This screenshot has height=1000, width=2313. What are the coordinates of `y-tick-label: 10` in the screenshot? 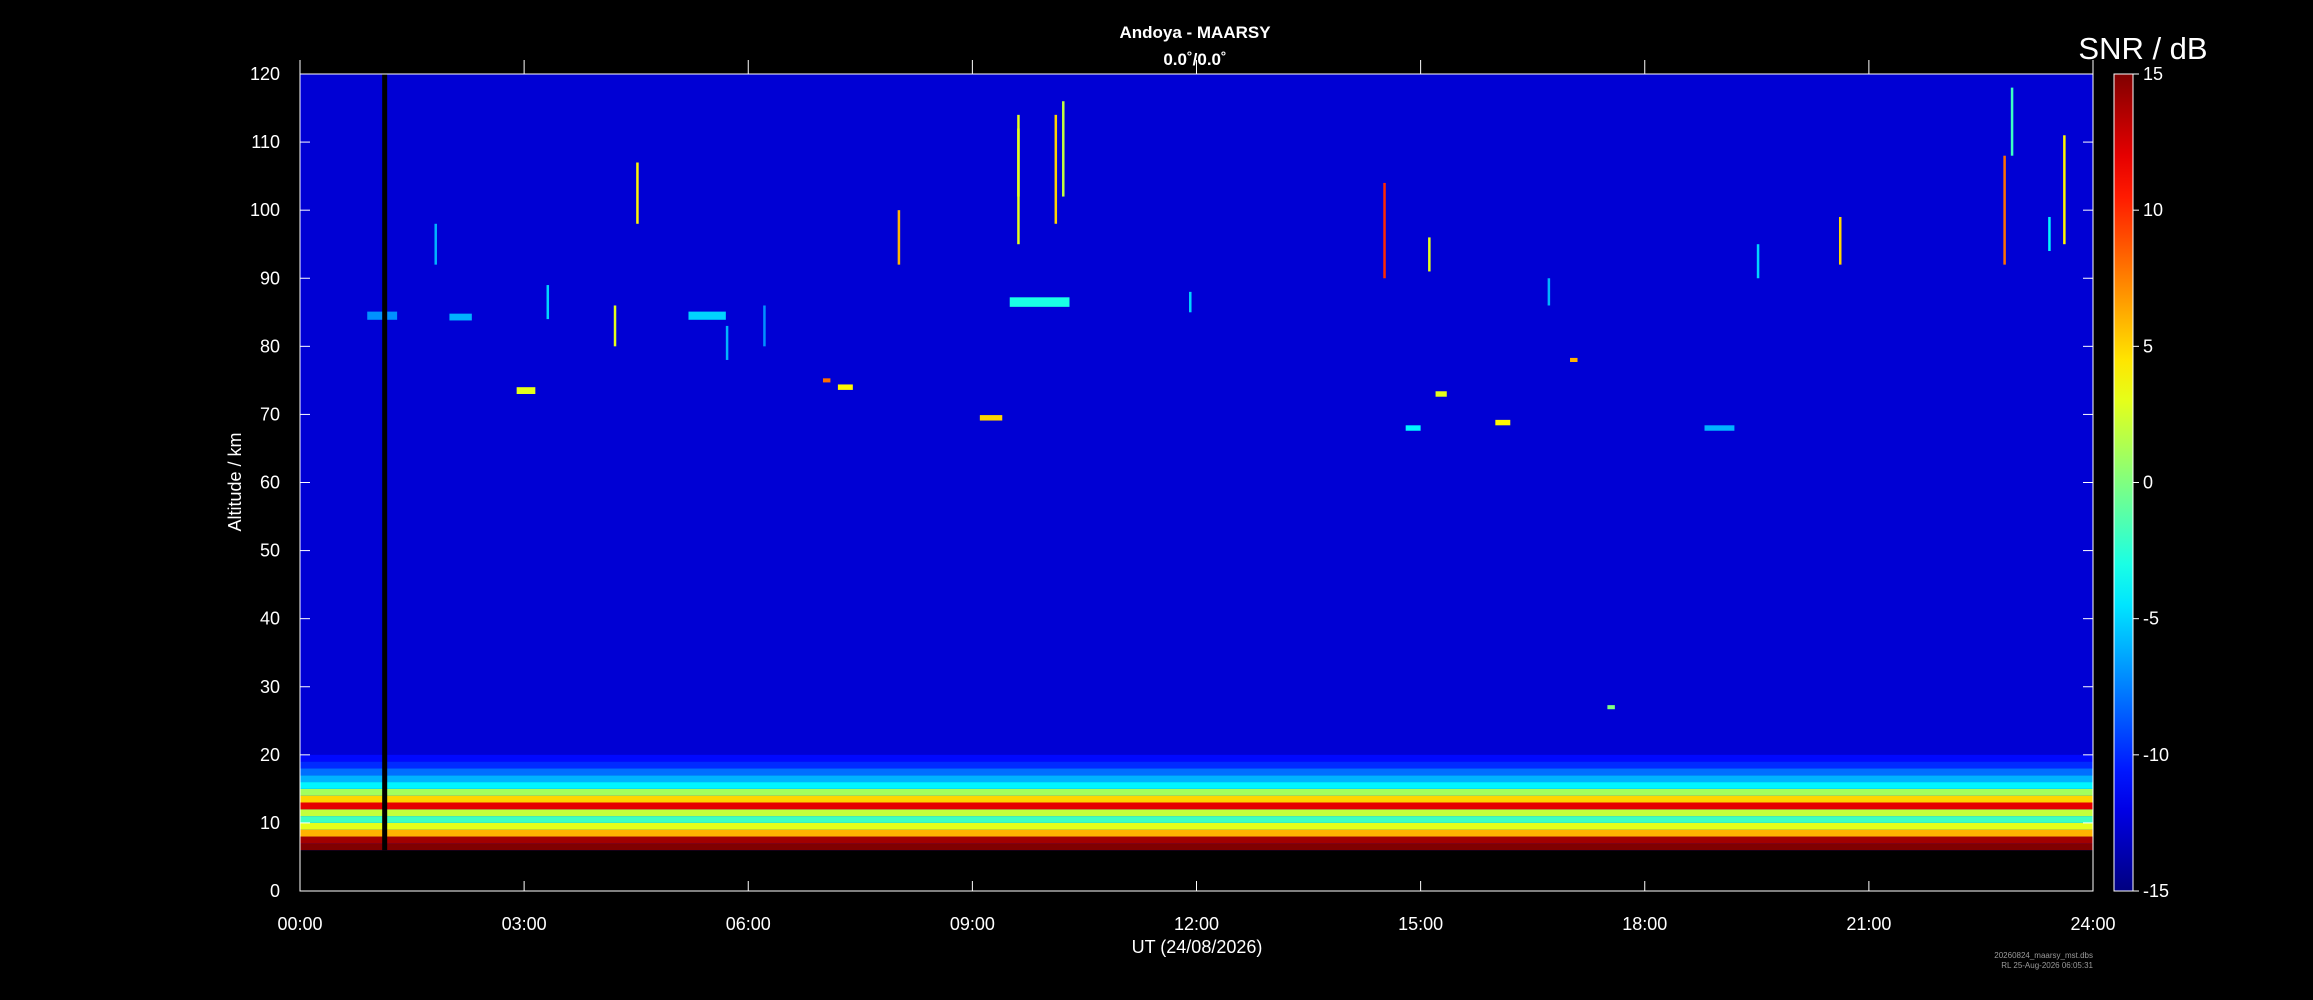 It's located at (270, 823).